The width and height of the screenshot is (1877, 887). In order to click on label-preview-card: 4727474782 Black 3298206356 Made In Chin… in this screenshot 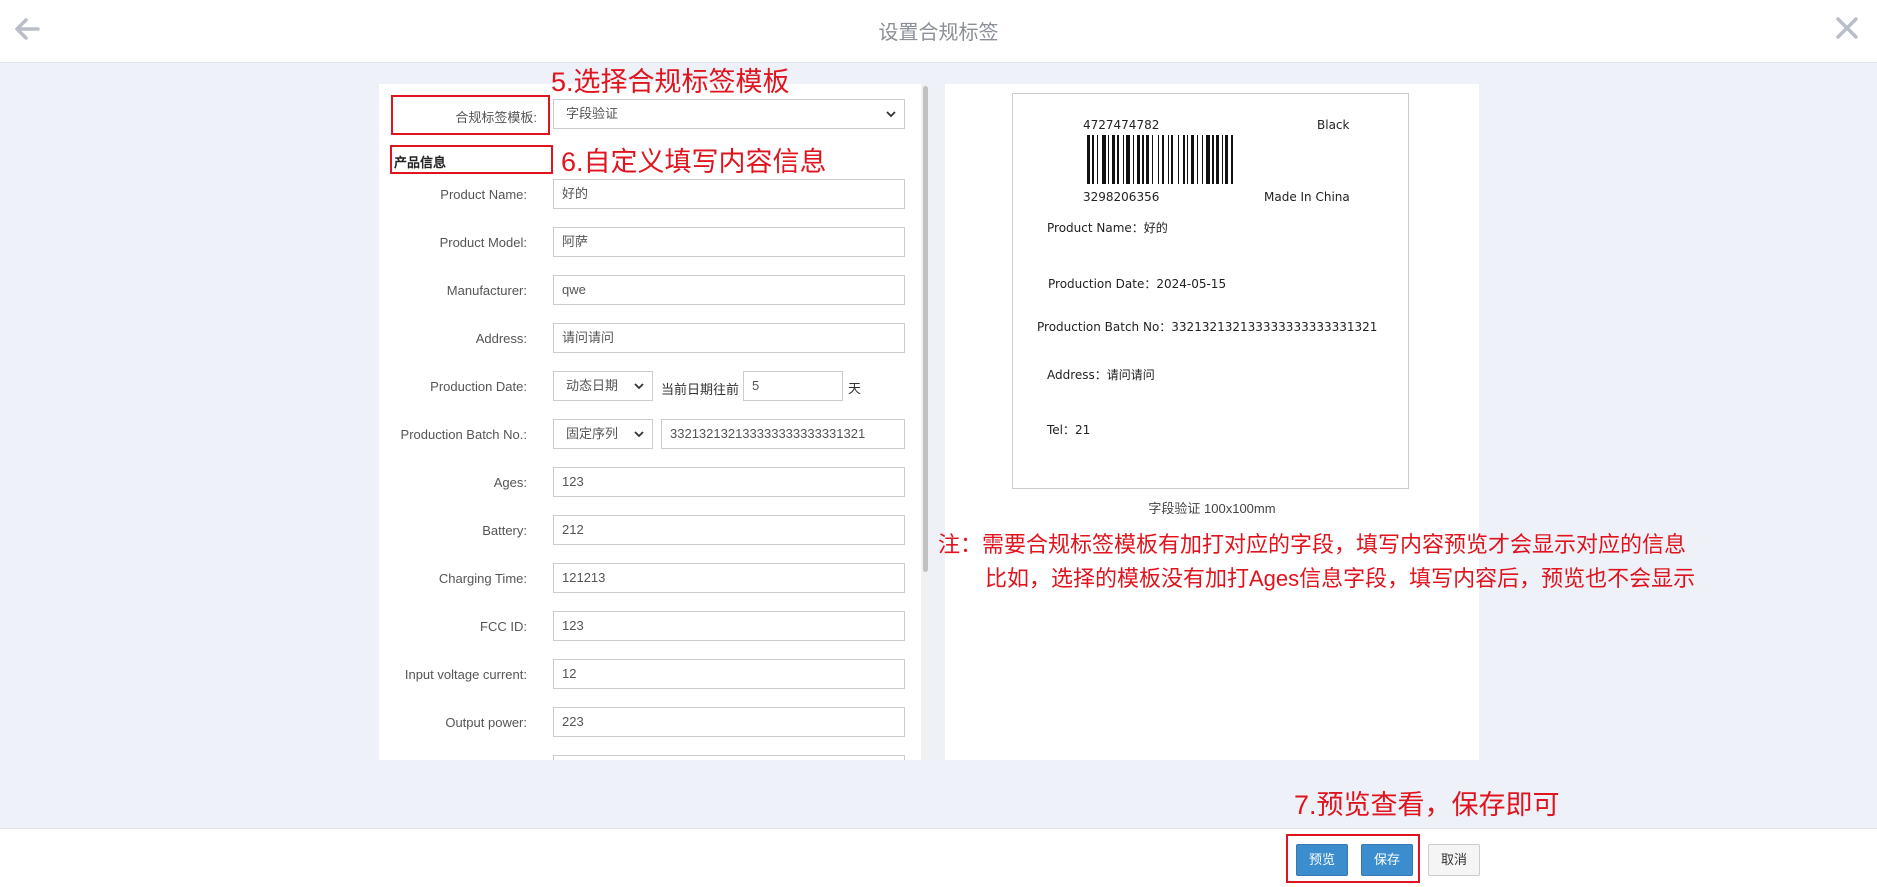, I will do `click(1210, 291)`.